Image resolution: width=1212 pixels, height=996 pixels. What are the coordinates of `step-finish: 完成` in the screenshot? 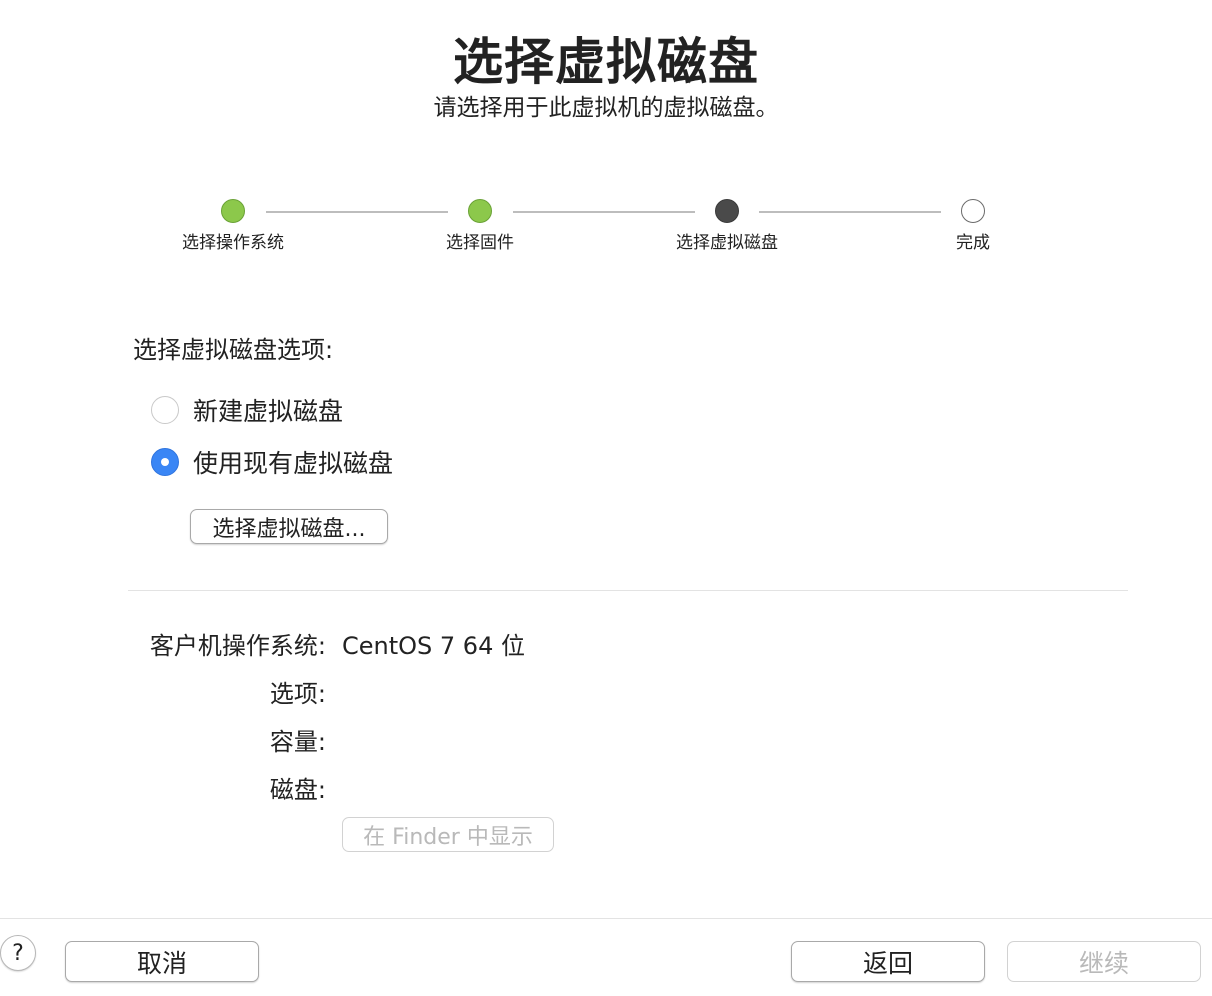 It's located at (973, 224).